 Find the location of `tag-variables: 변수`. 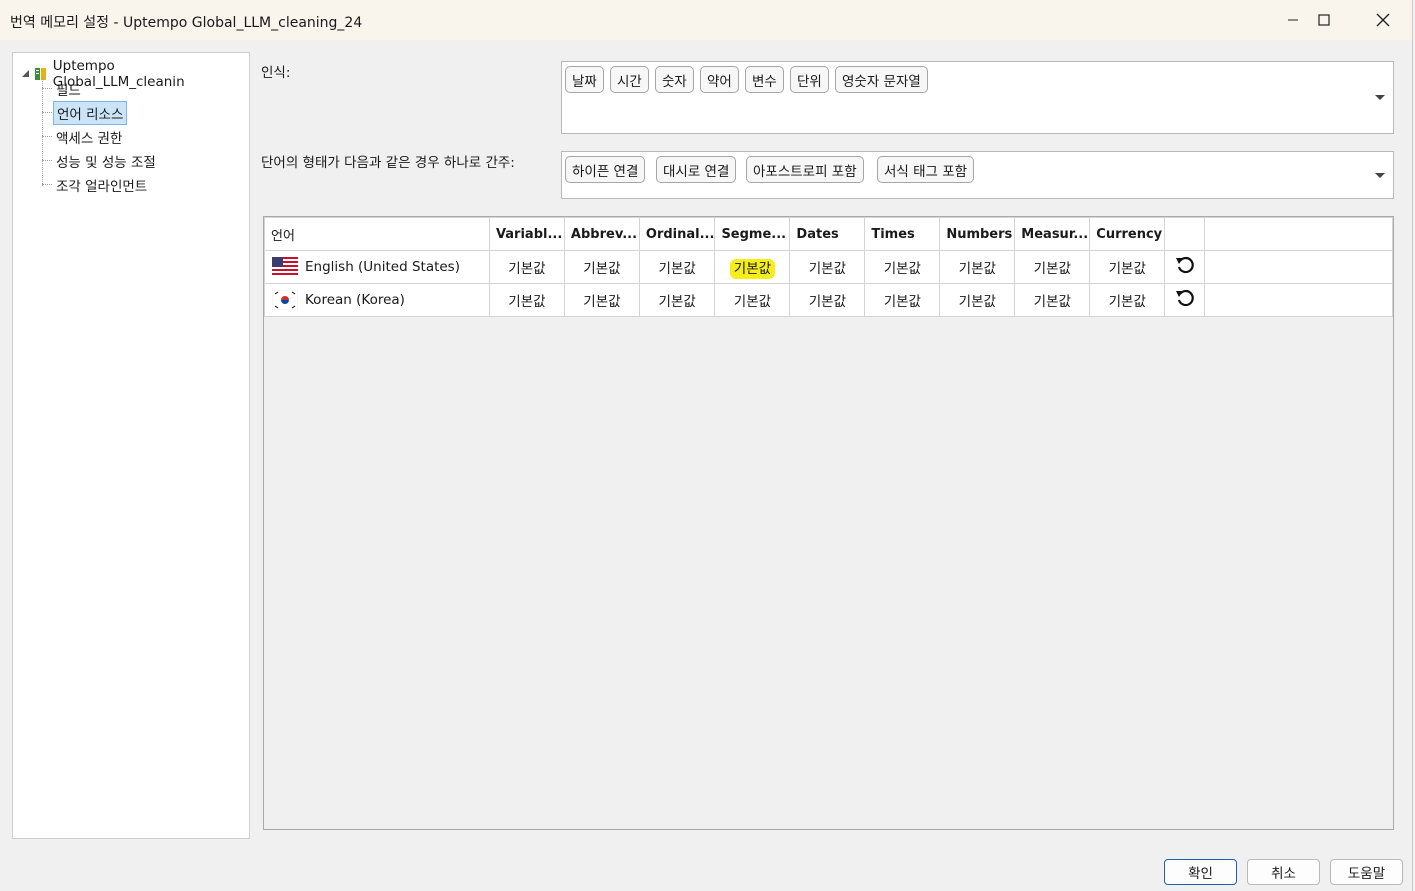

tag-variables: 변수 is located at coordinates (764, 79).